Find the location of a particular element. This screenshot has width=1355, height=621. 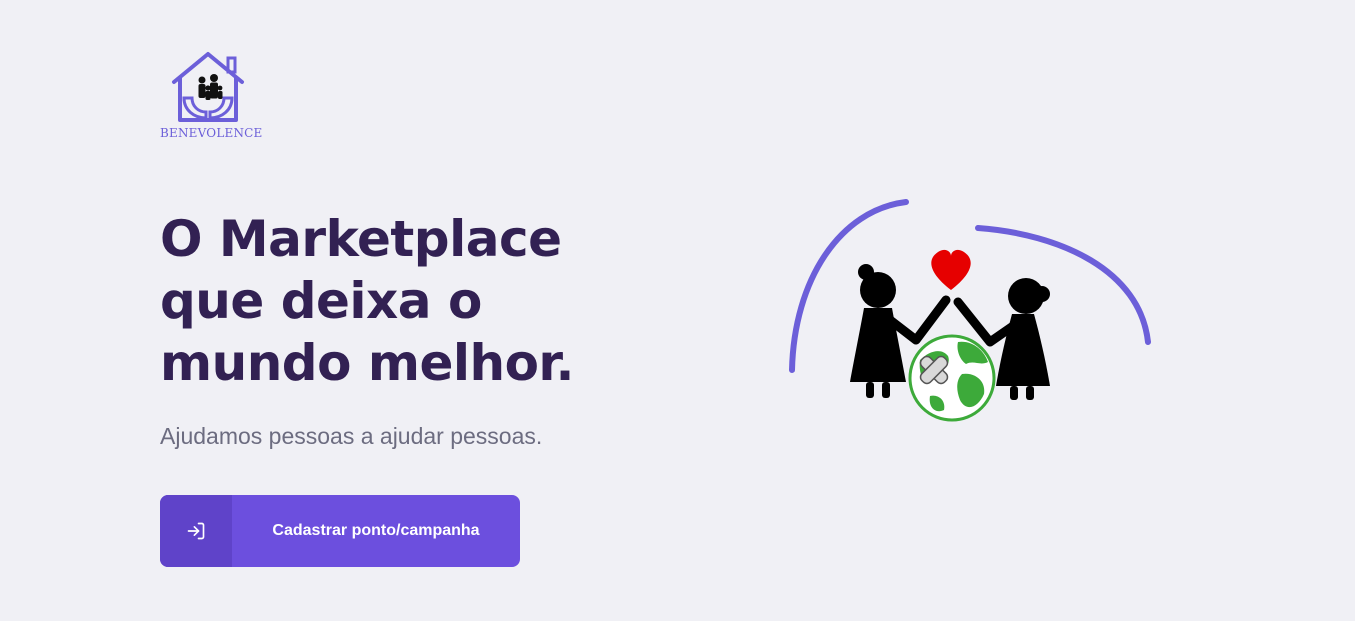

page-title: O Marketplace que deixa o mundo melhor. is located at coordinates (367, 301).